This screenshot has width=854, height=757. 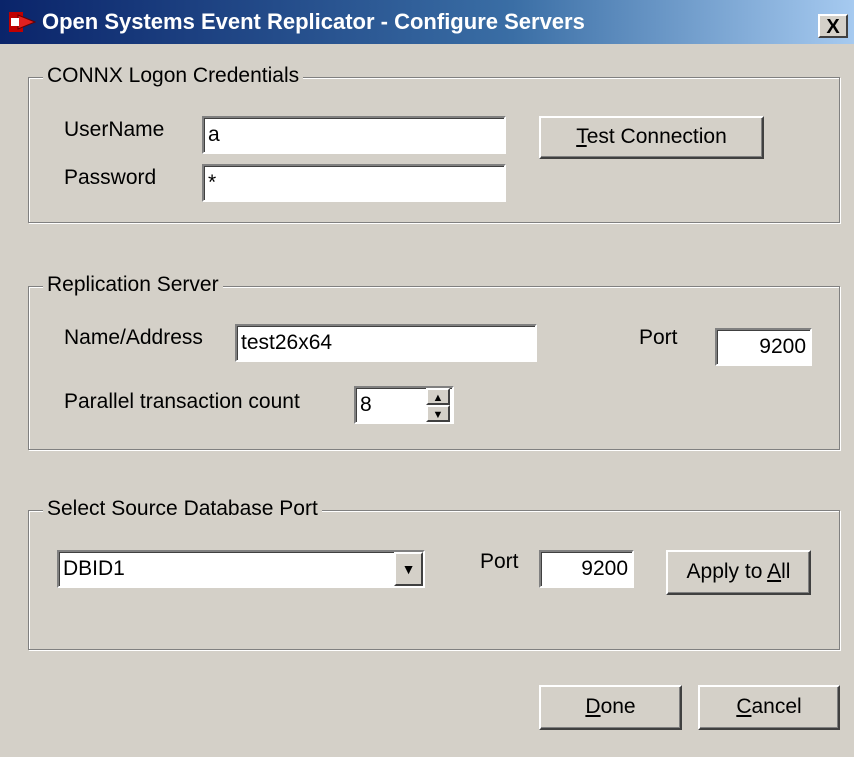 I want to click on password-label: Password, so click(x=110, y=177).